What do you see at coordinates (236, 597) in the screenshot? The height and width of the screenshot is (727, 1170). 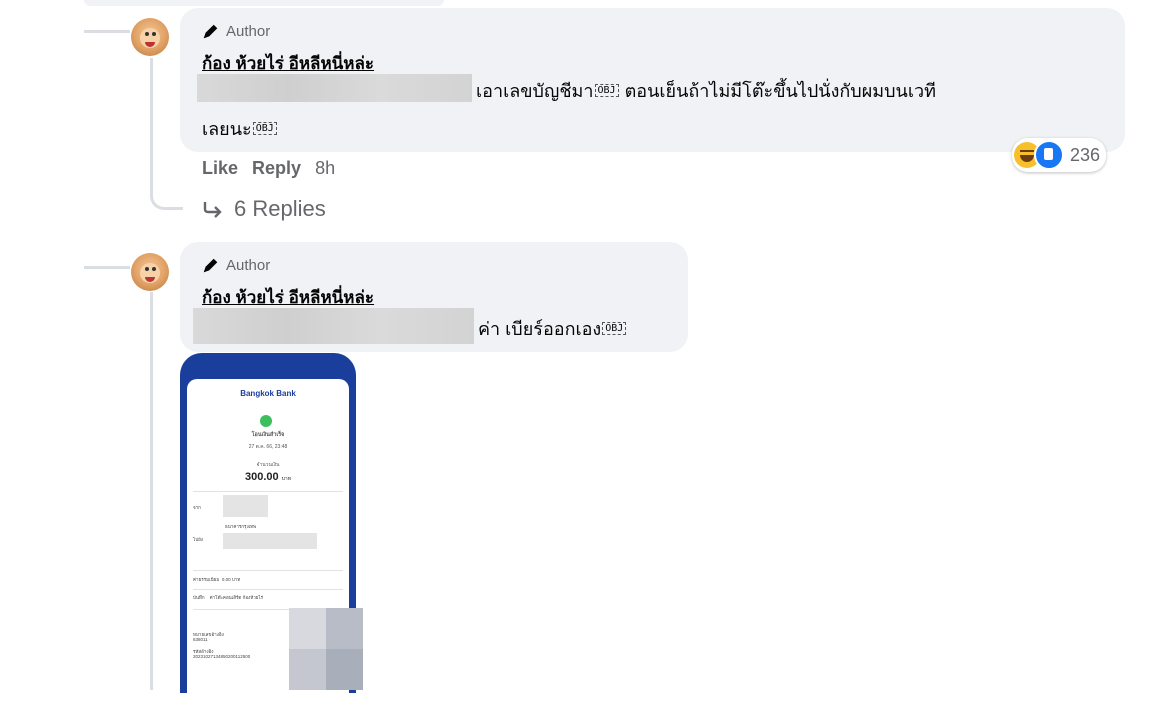 I see `slip-memo-value: ค่าโต๊ะคอนเสิร์ต ก้องห้วยไร่` at bounding box center [236, 597].